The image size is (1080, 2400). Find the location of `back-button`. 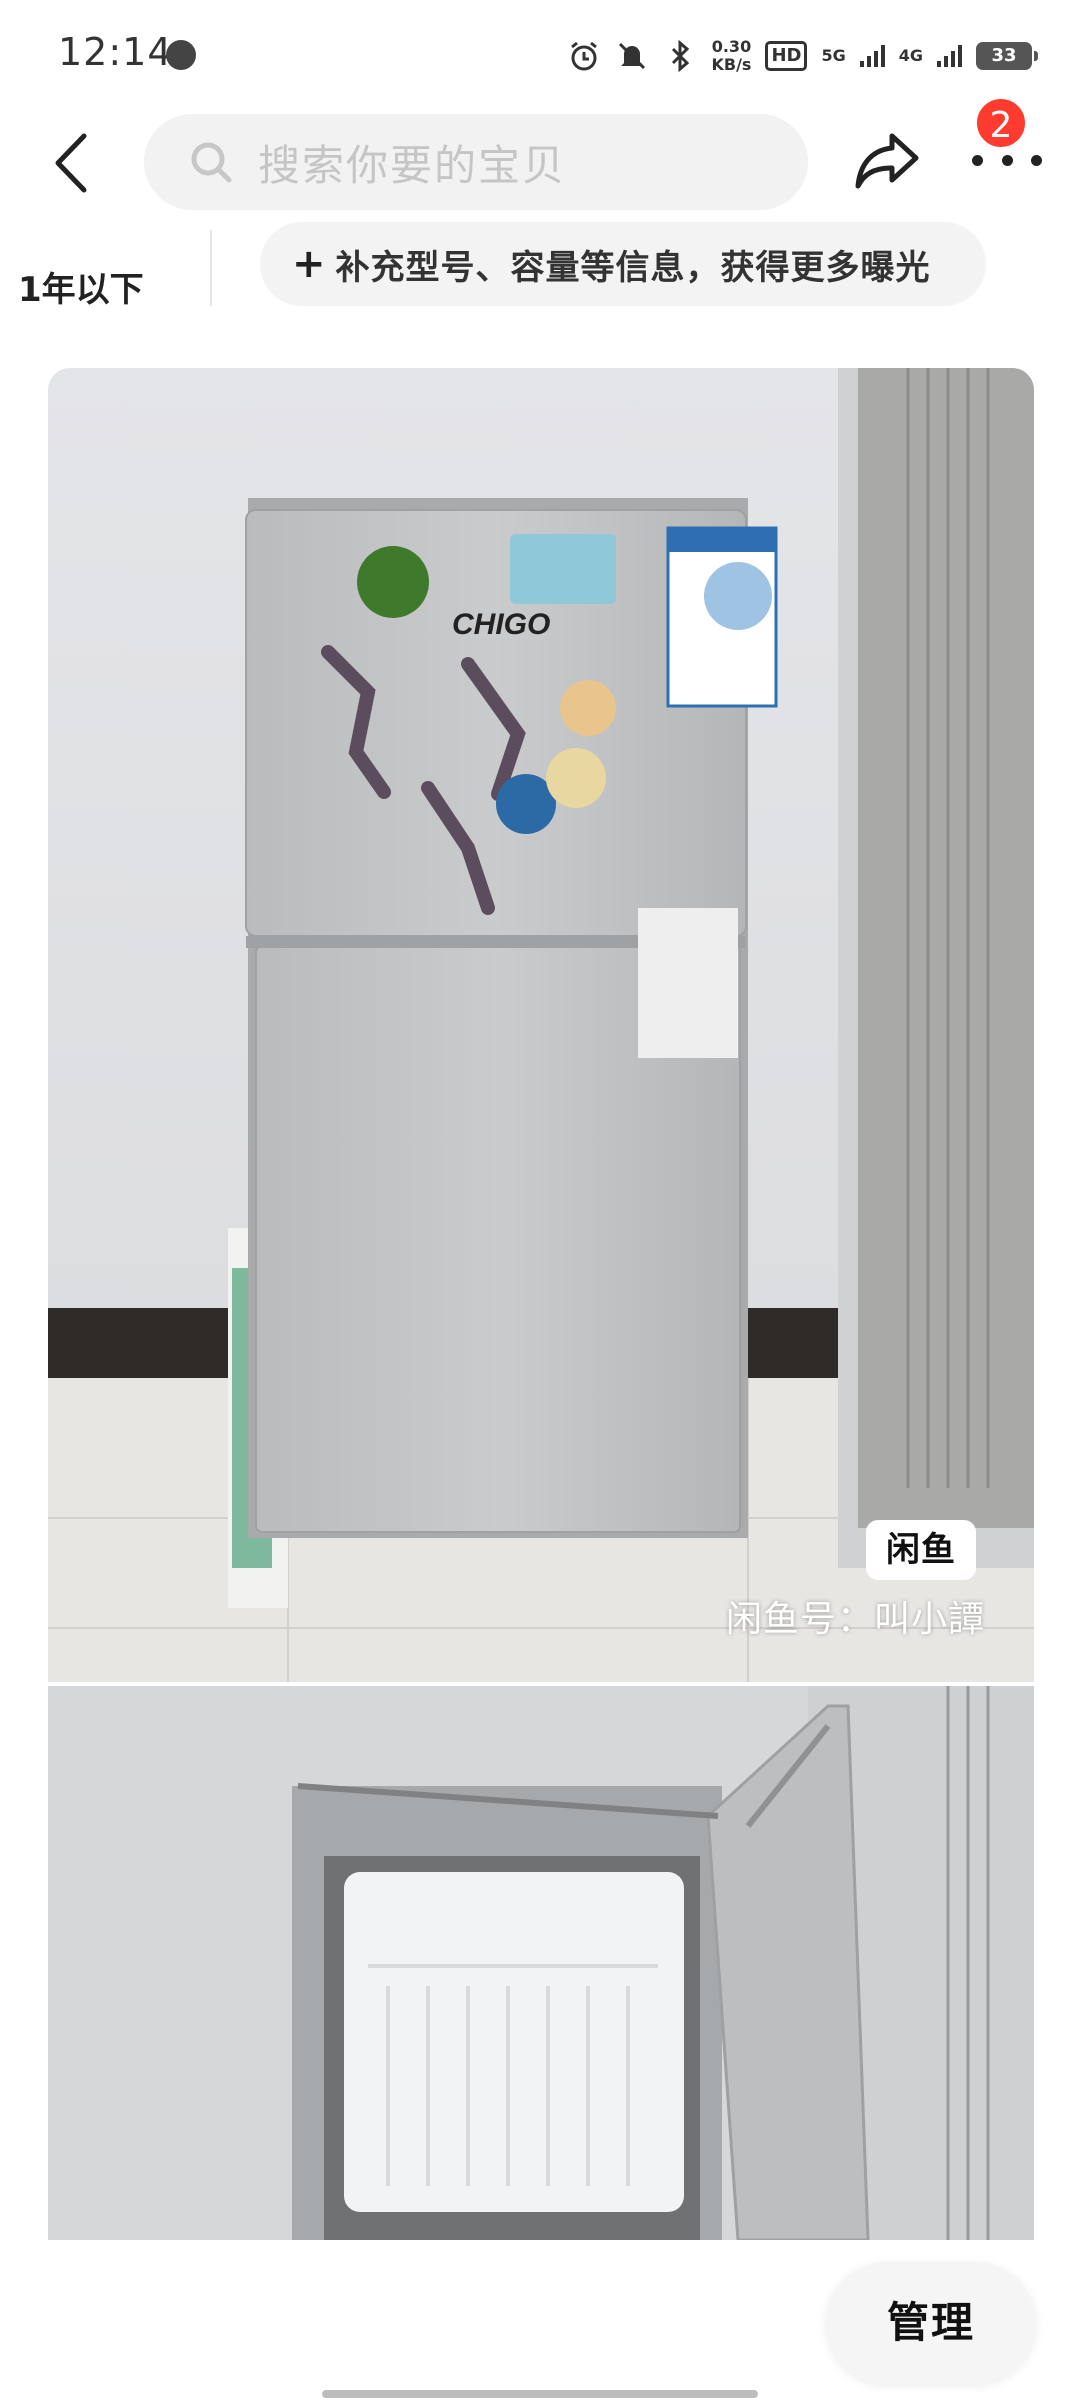

back-button is located at coordinates (74, 163).